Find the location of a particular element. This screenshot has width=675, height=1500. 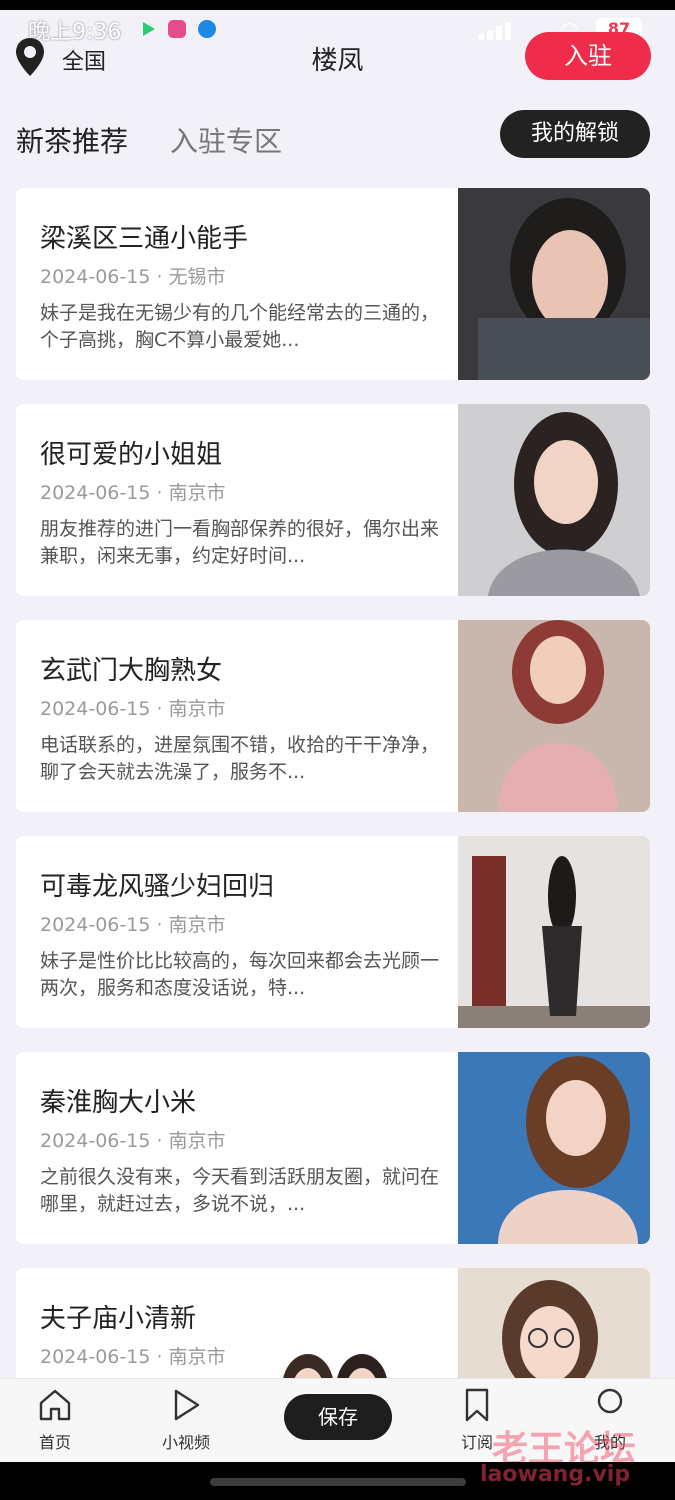

post-title: 夫子庙小清新 is located at coordinates (118, 1319).